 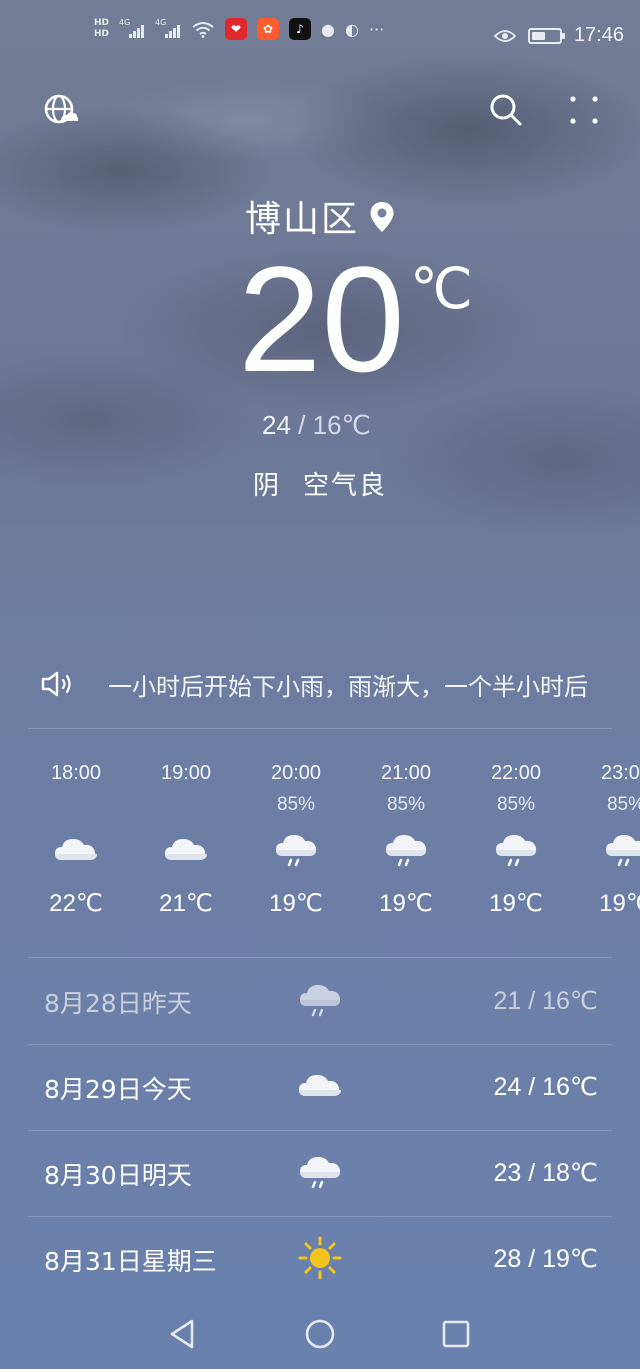 I want to click on temperature-unit: ℃, so click(x=441, y=288).